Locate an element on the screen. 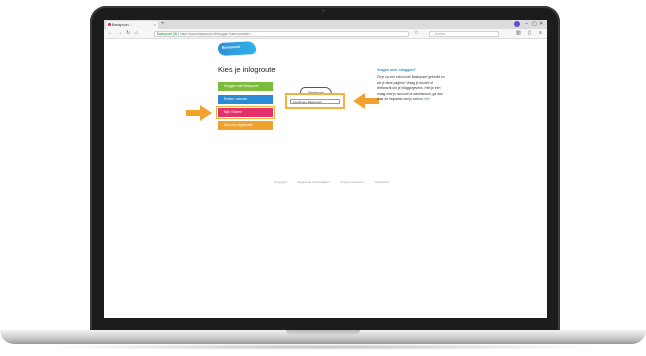 The width and height of the screenshot is (646, 356). footer-link-disclaimer: Disclaimer is located at coordinates (382, 182).